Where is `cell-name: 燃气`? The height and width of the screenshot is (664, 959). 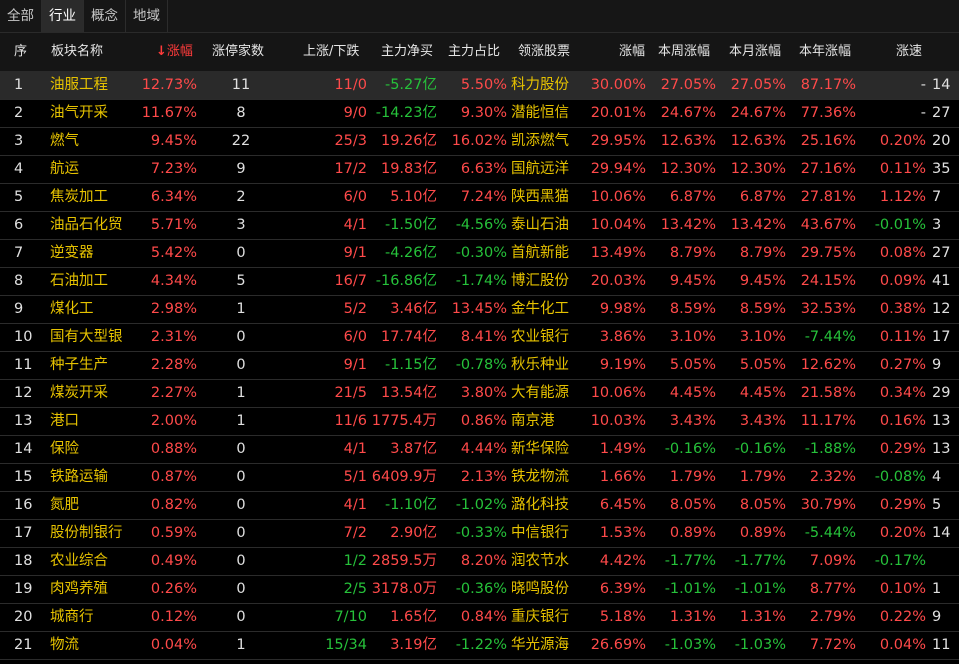 cell-name: 燃气 is located at coordinates (64, 141).